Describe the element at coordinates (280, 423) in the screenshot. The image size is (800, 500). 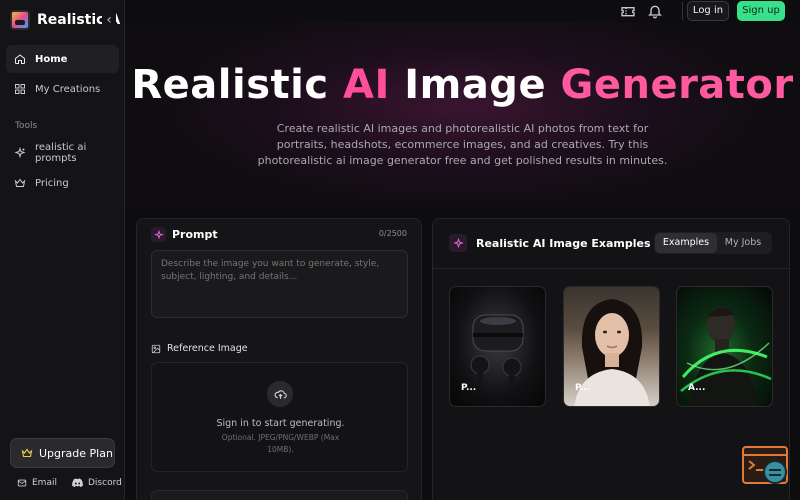
I see `upload-title: Sign in to start generating.` at that location.